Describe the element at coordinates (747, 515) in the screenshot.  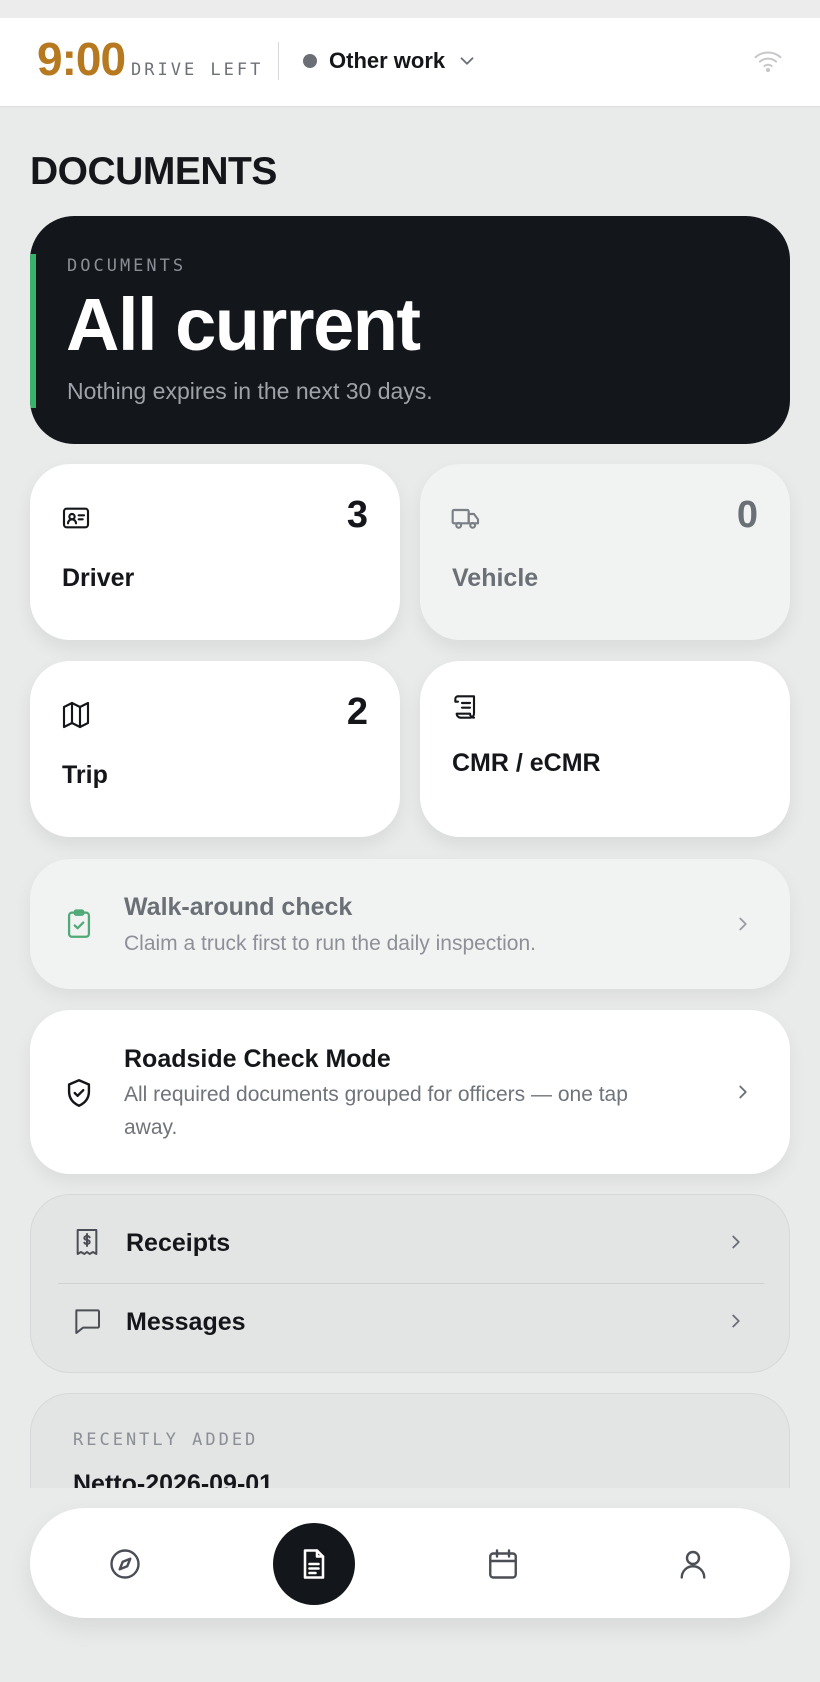
I see `tile-count: 0` at that location.